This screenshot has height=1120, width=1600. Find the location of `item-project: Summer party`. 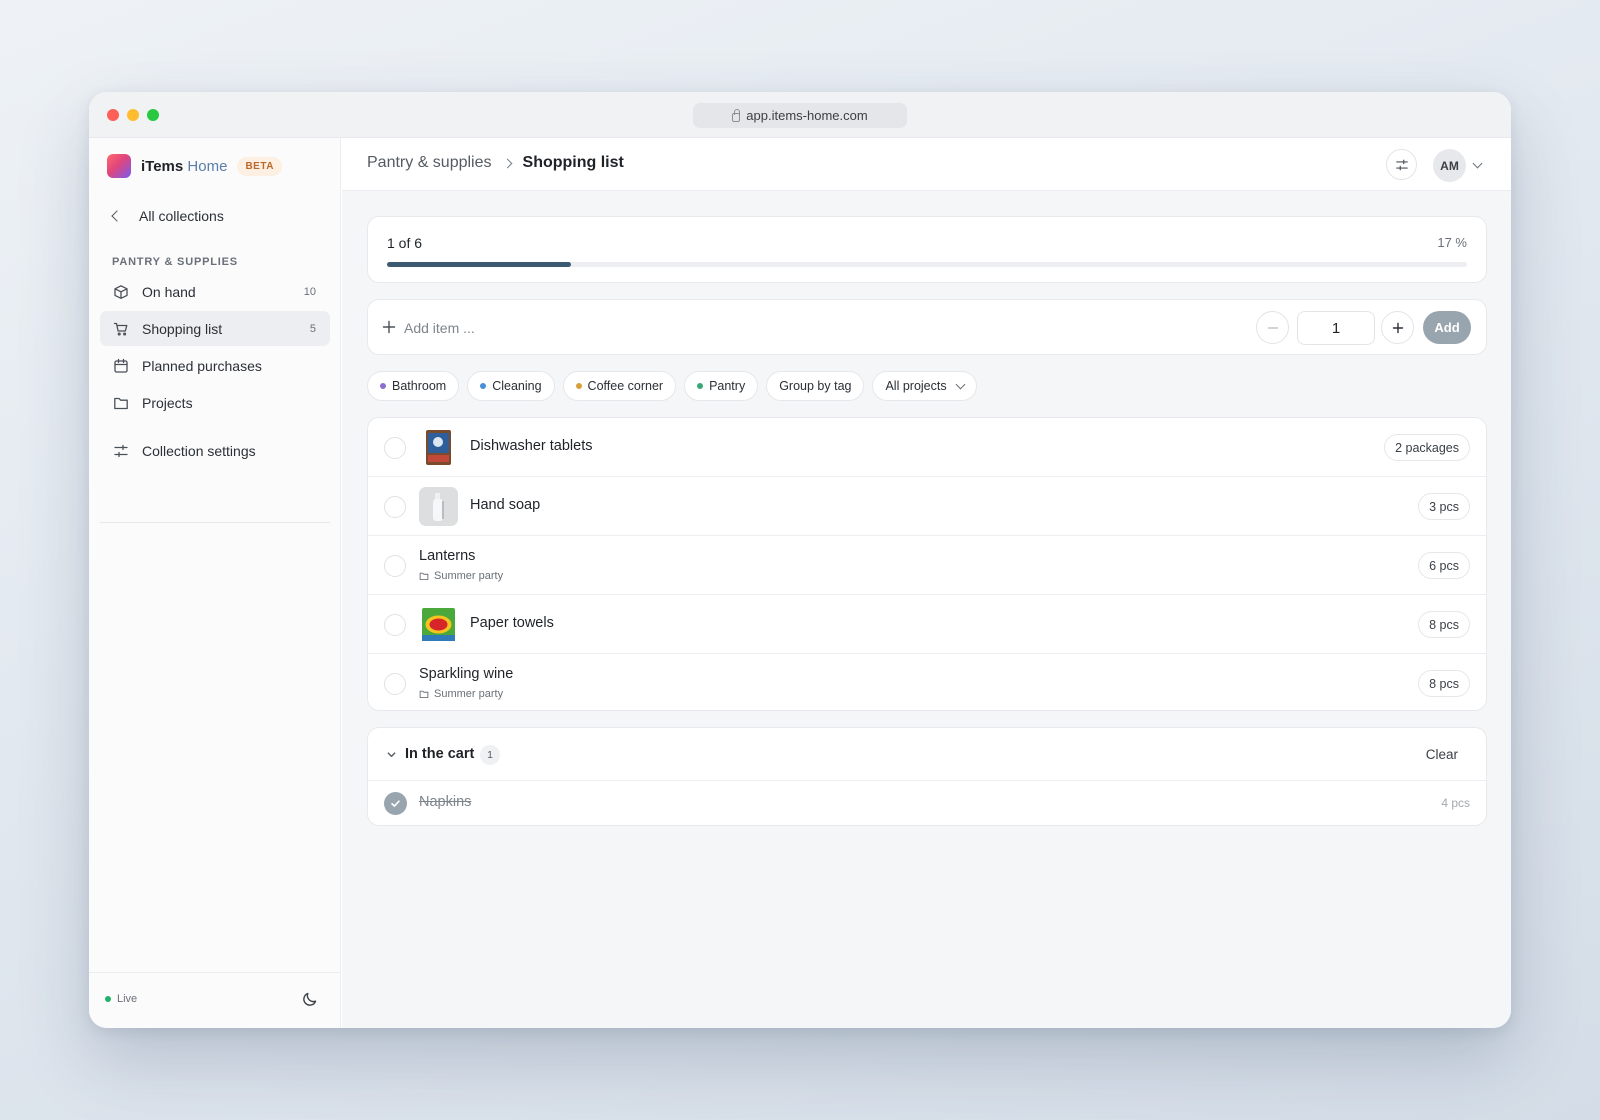

item-project: Summer party is located at coordinates (461, 576).